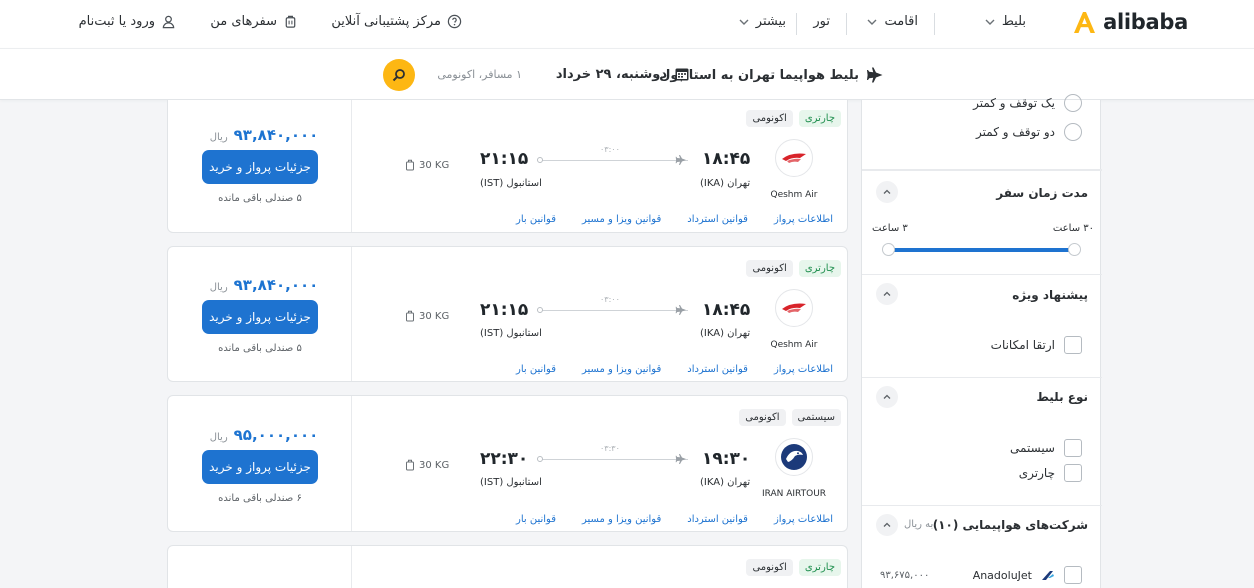 The height and width of the screenshot is (588, 1254). I want to click on nav-more: بیشتر, so click(762, 21).